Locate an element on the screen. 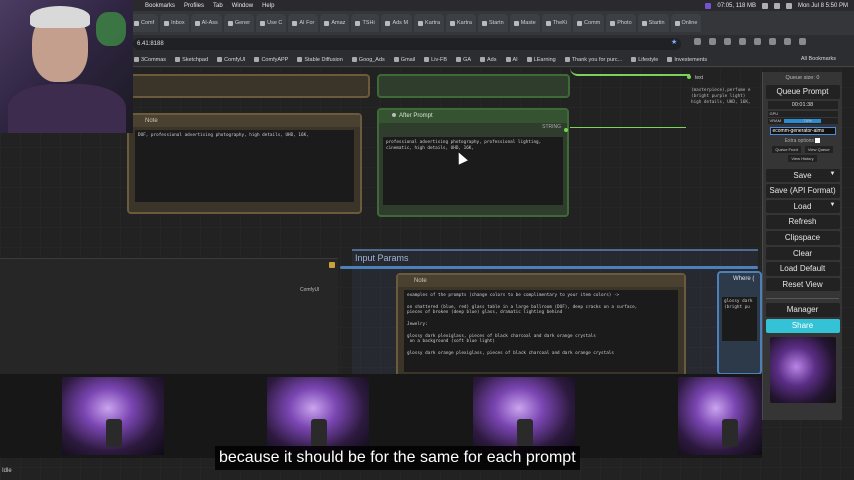 This screenshot has width=854, height=480. bookmark-item: AI is located at coordinates (511, 60).